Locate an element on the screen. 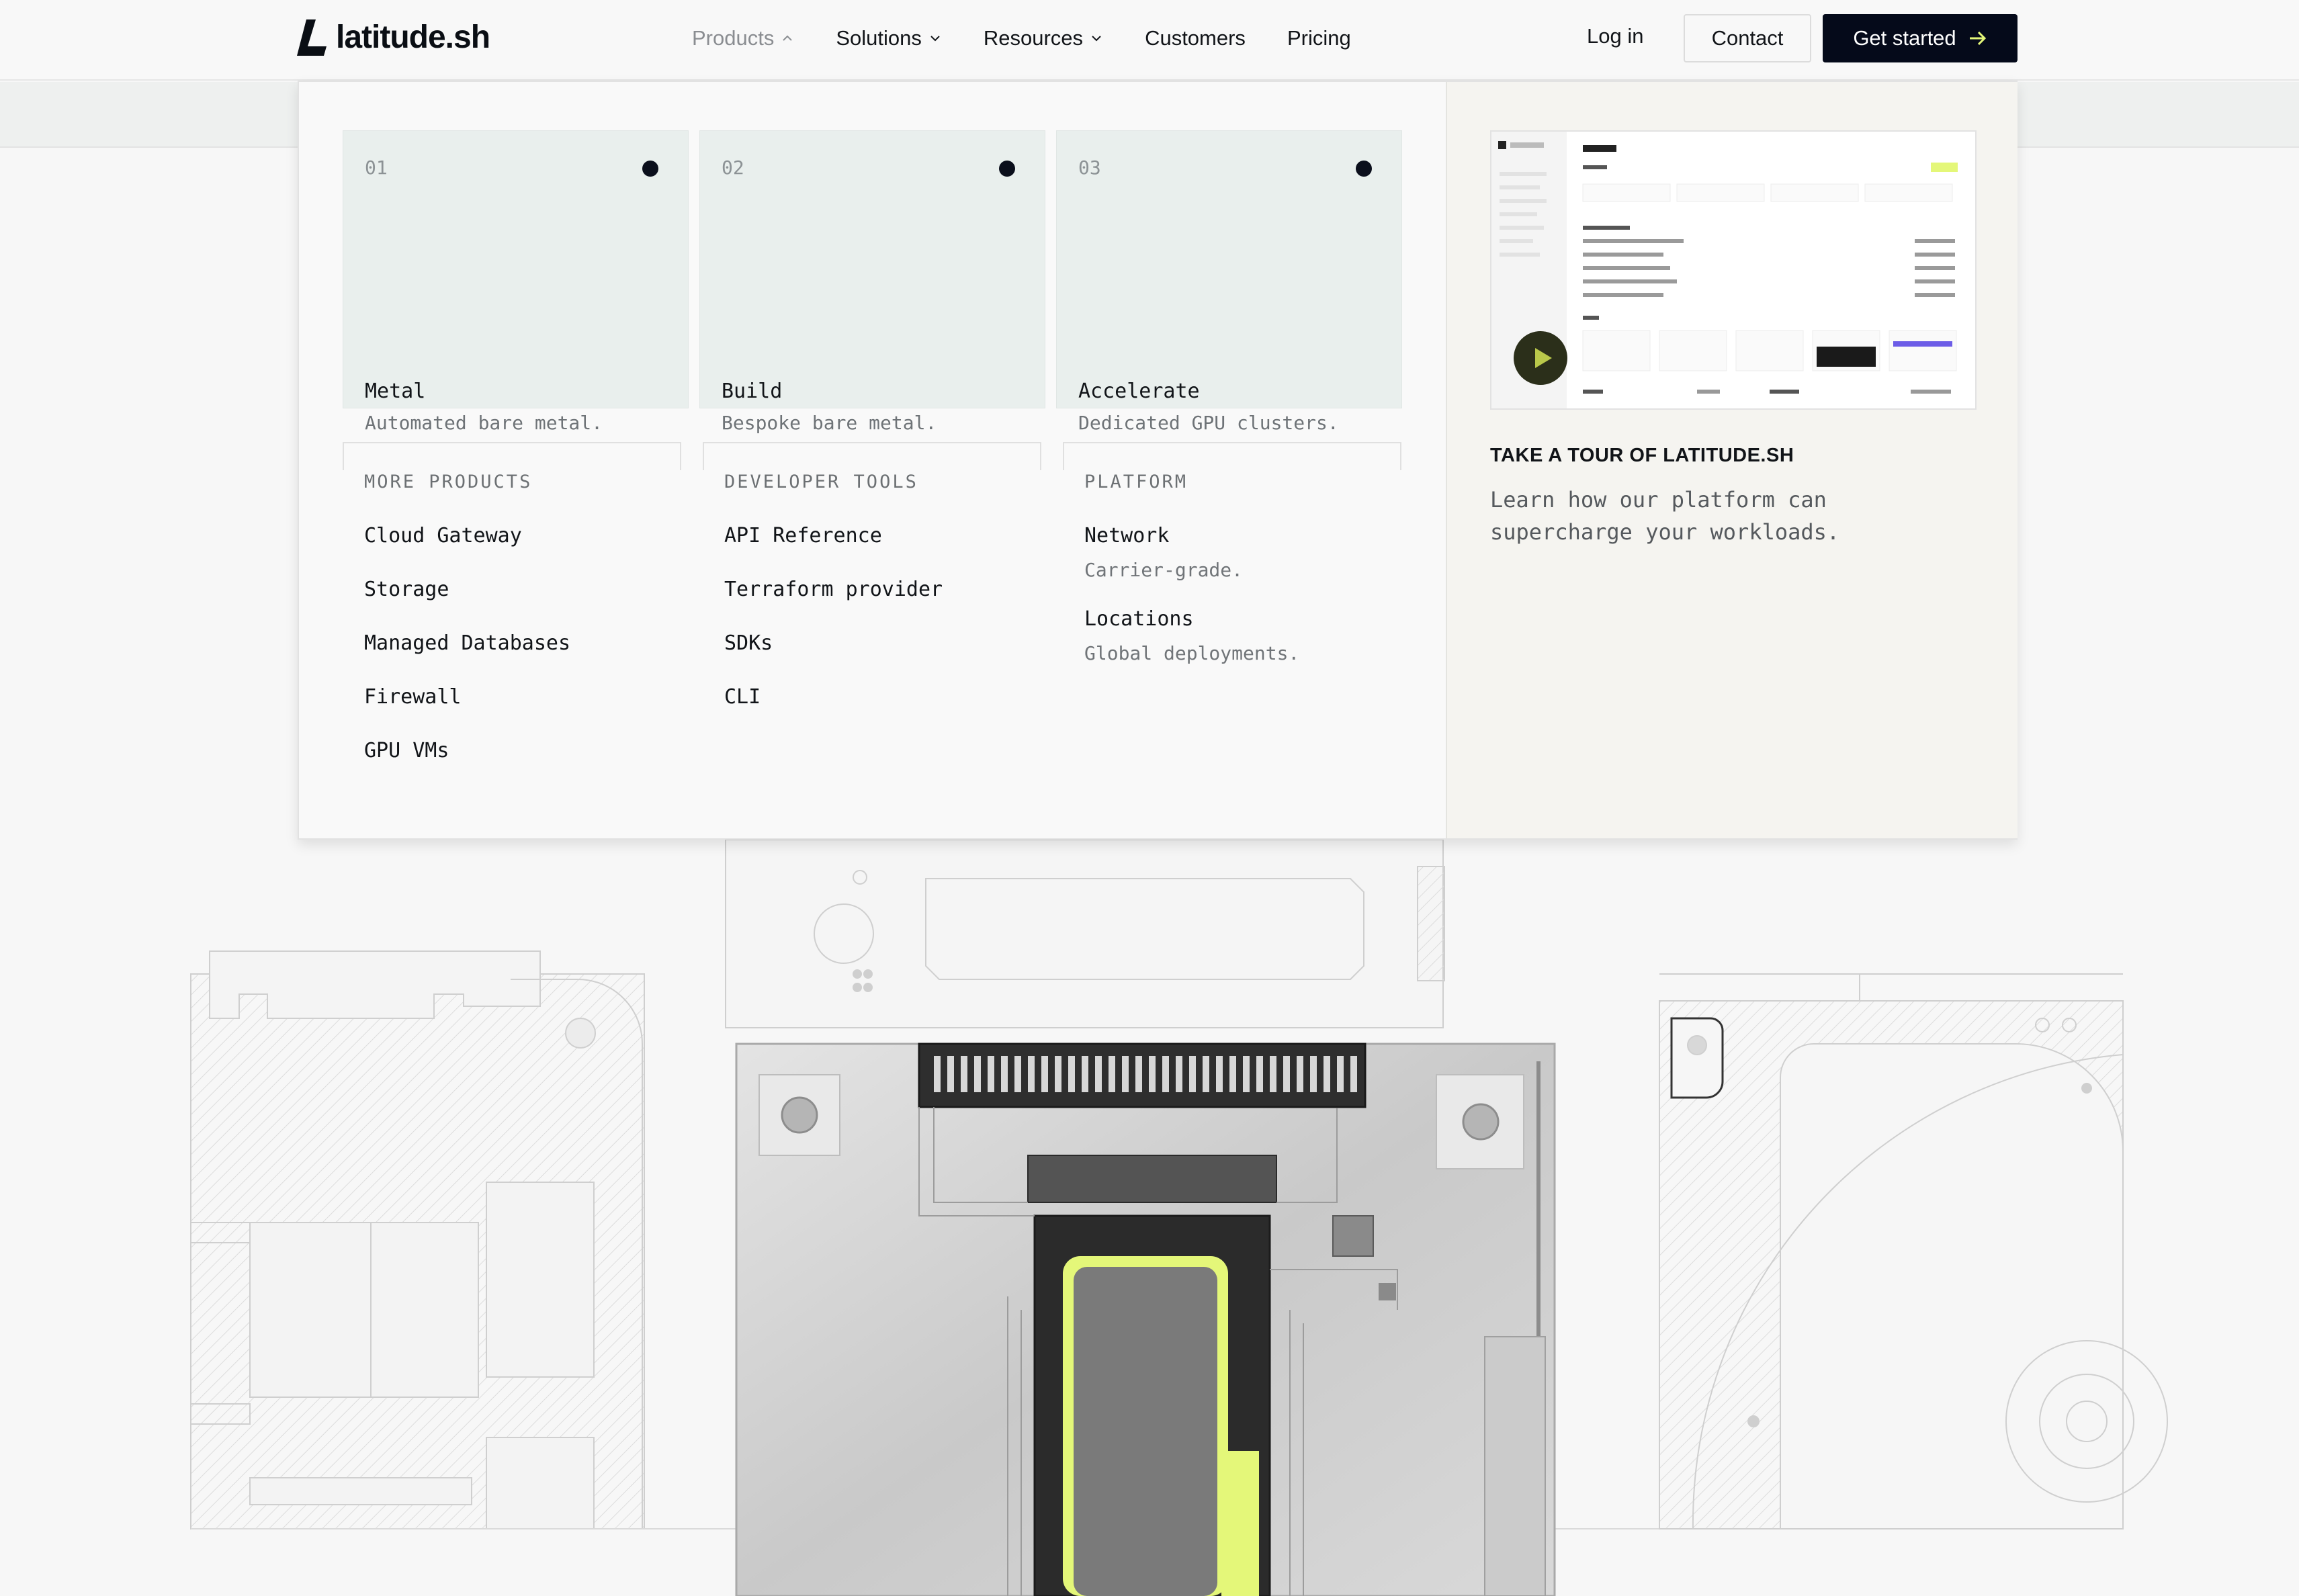  chevron-up-icon is located at coordinates (788, 38).